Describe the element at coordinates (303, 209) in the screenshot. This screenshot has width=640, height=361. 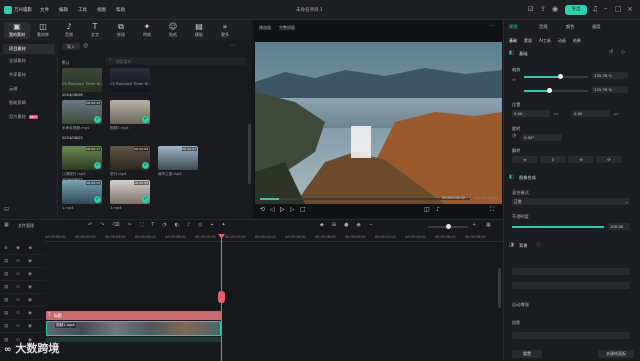
I see `stop-icon: □` at that location.